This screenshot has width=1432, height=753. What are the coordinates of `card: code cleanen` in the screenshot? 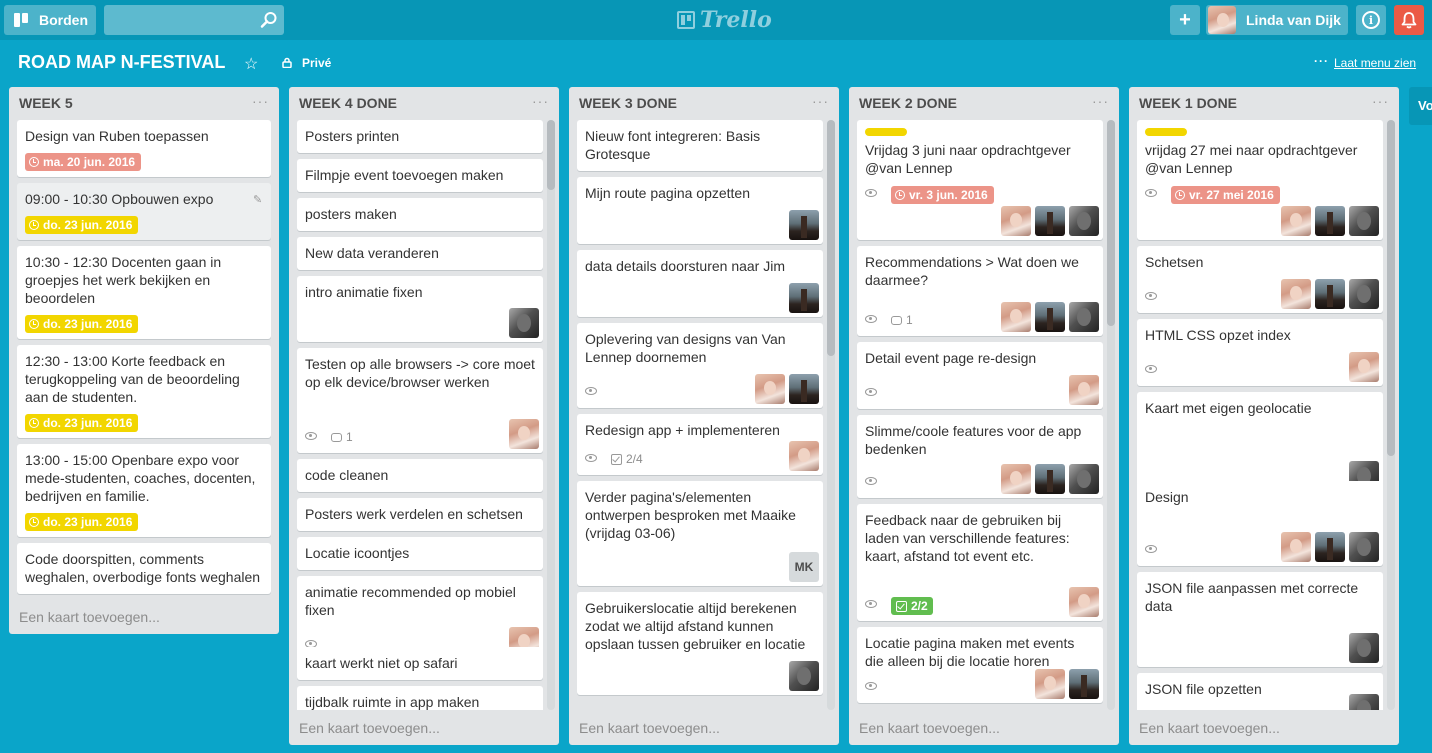 It's located at (420, 475).